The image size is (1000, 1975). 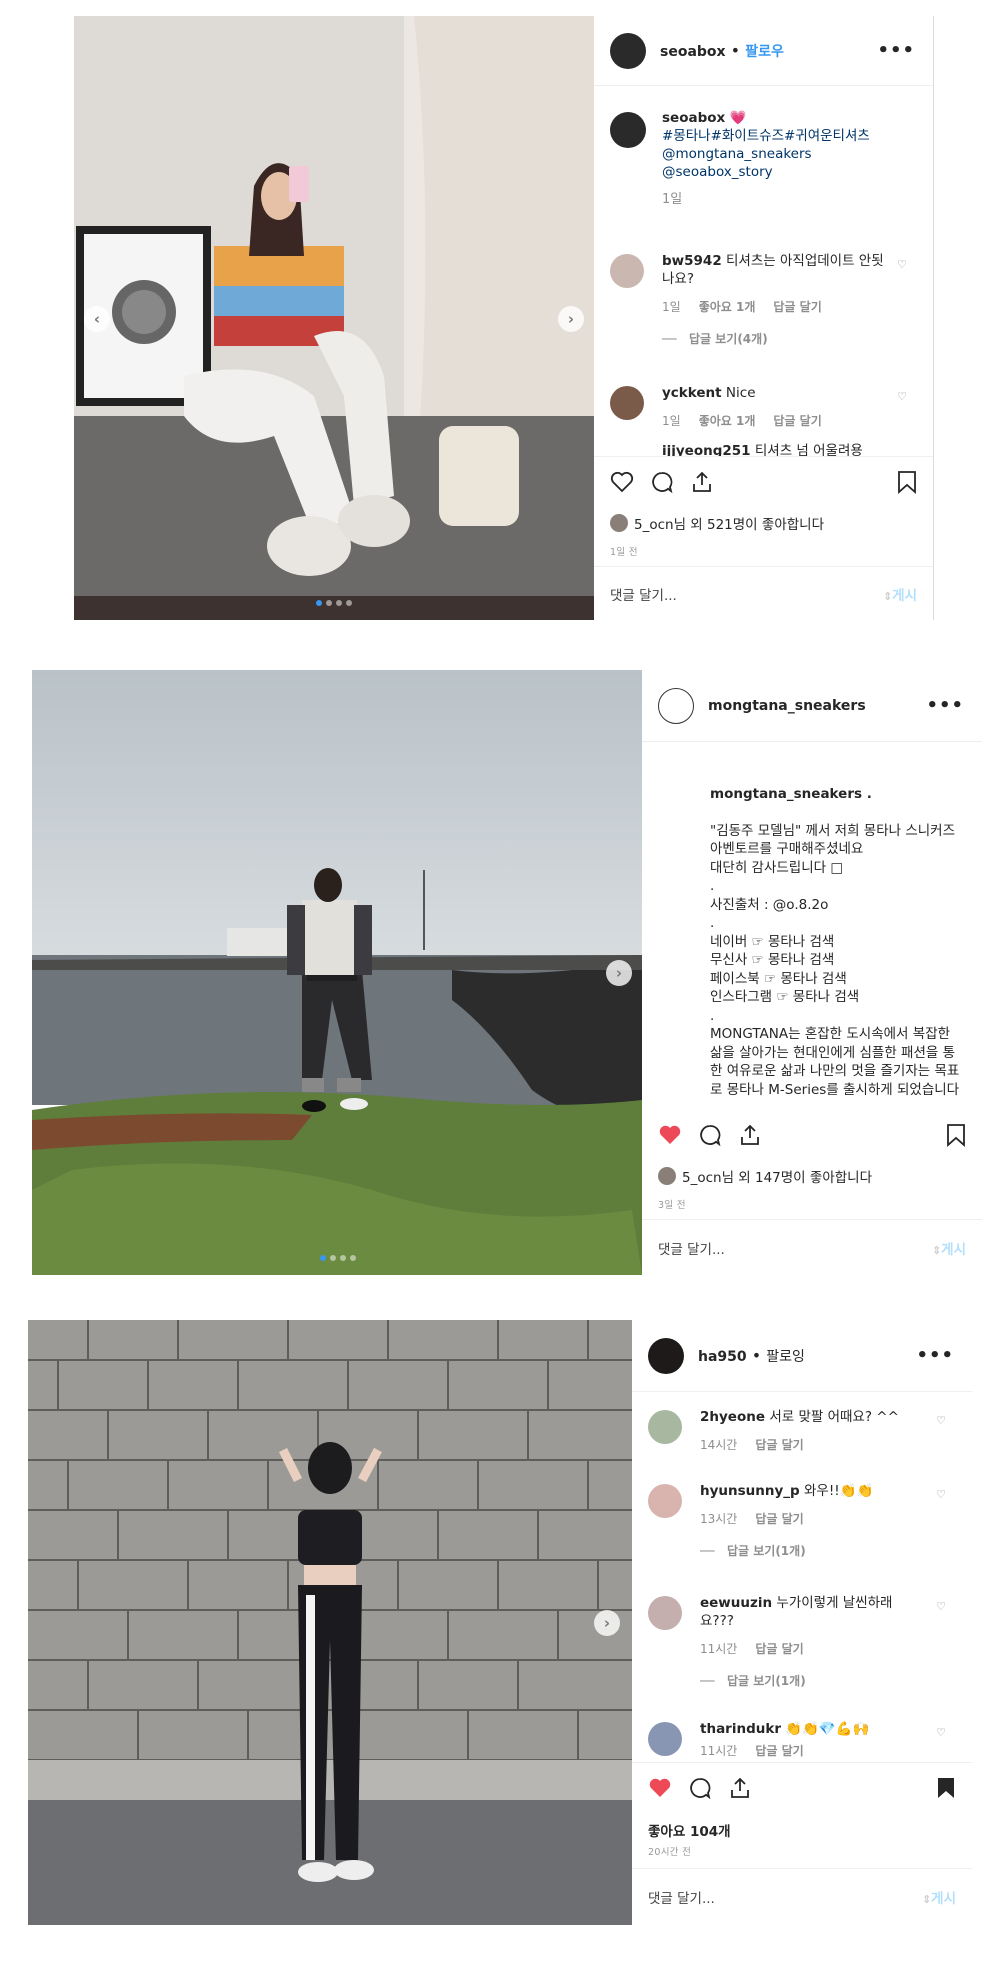 I want to click on caption-hashtags: #몽타나#화이트슈즈#귀여운티셔츠, so click(x=789, y=136).